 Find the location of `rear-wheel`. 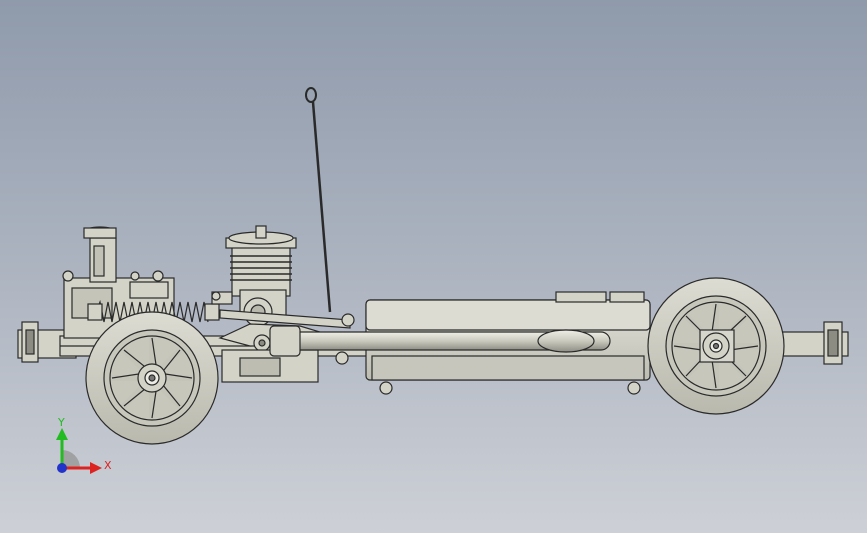

rear-wheel is located at coordinates (152, 378).